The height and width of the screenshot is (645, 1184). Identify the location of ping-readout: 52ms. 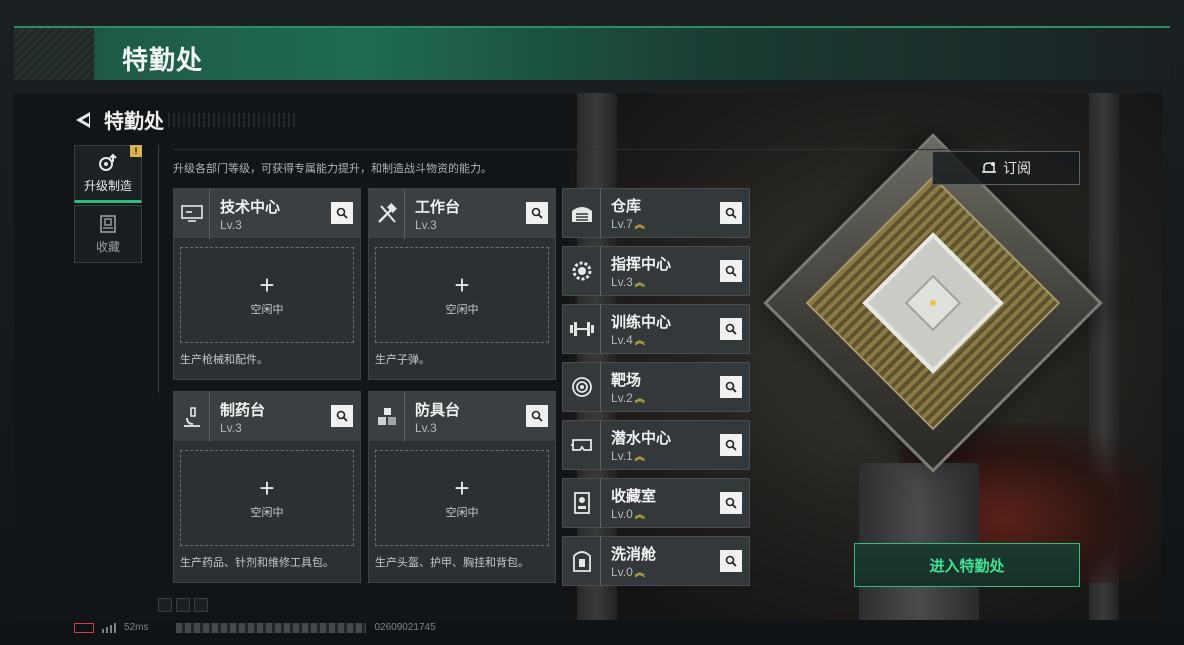
(136, 627).